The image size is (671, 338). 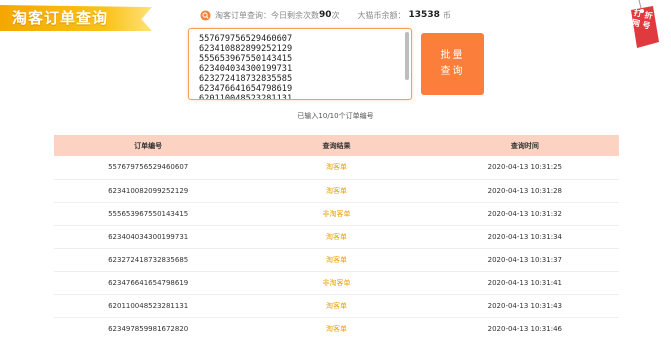 I want to click on table-row: 557679756529460607 淘客单 2020-04-13 10:31:25, so click(x=336, y=168).